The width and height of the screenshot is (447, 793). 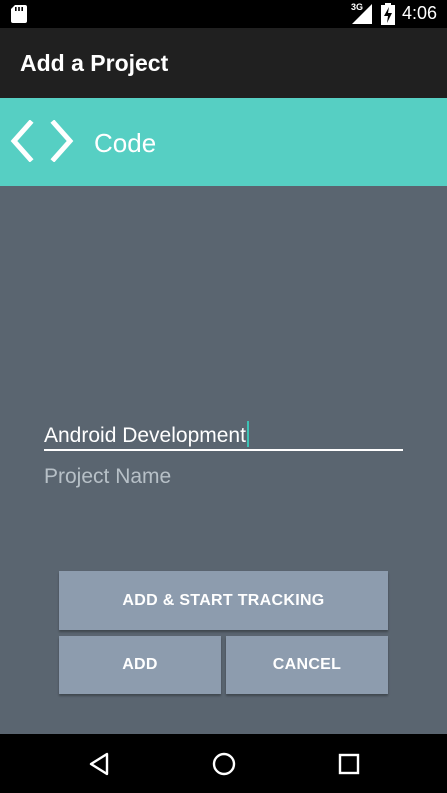 I want to click on project-name-input: Android Development, so click(x=146, y=434).